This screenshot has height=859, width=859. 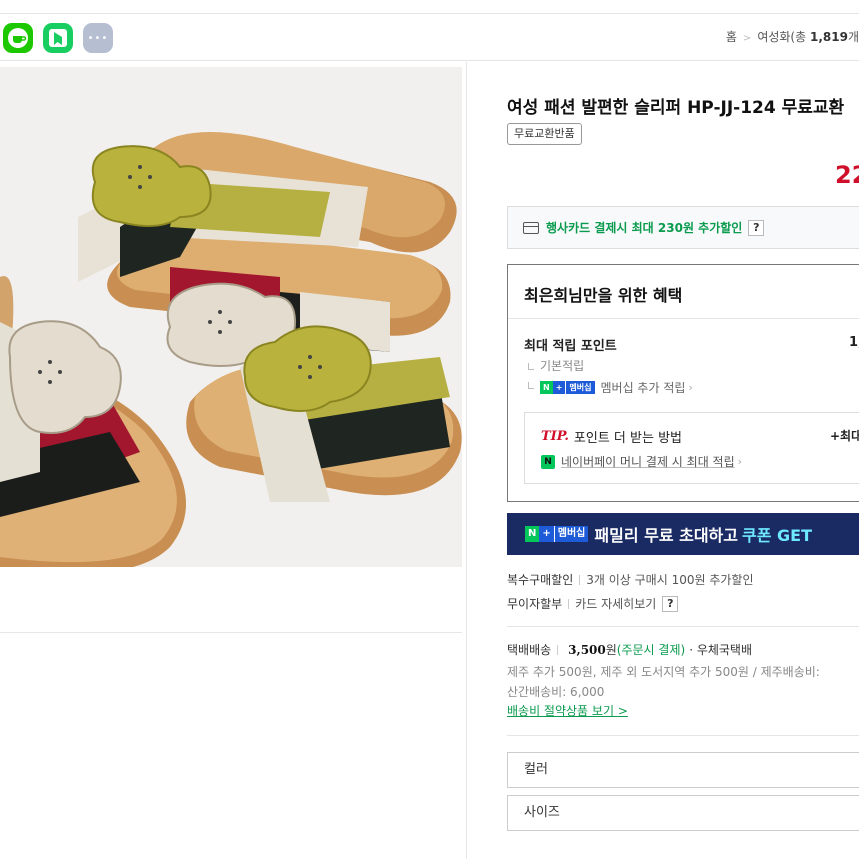 What do you see at coordinates (555, 436) in the screenshot?
I see `tip-label: TIP.` at bounding box center [555, 436].